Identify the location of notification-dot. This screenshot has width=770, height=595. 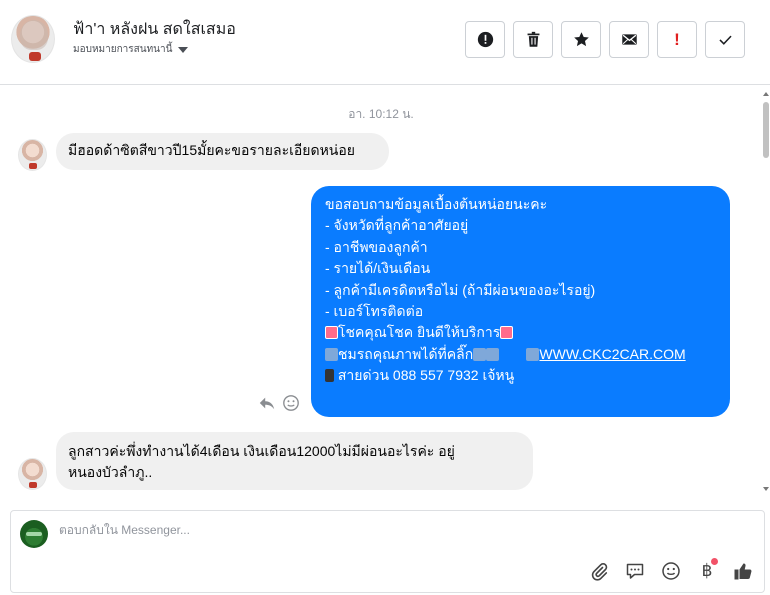
(714, 561).